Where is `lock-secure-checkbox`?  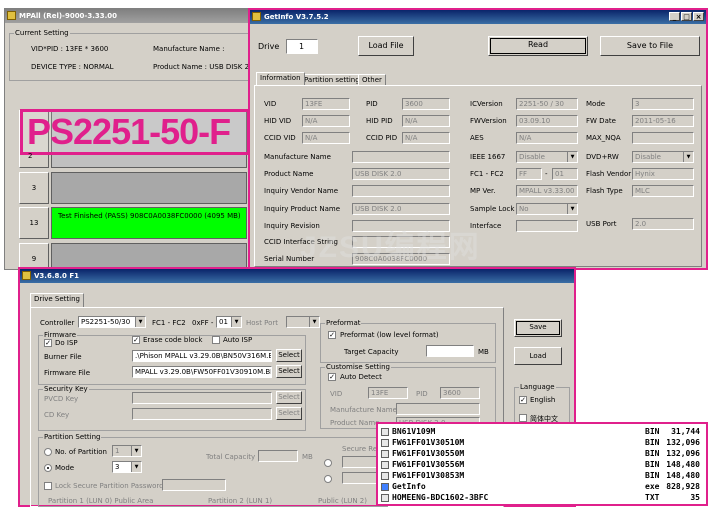
lock-secure-checkbox is located at coordinates (48, 486).